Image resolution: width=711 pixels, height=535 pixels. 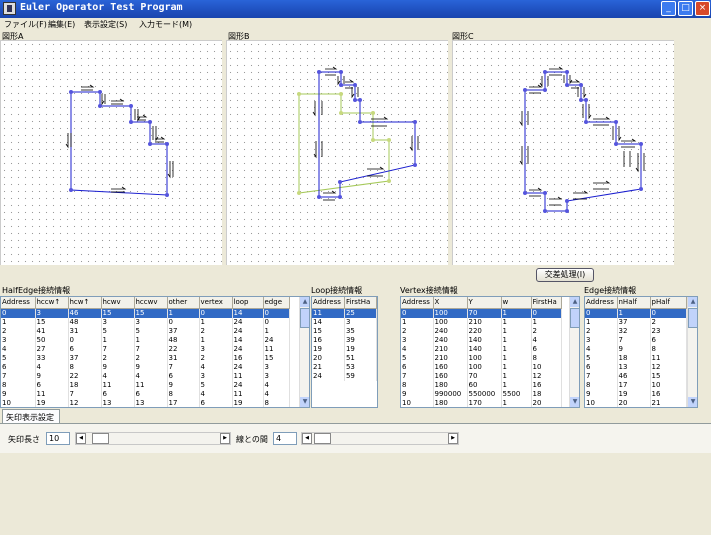 I want to click on table-row: 3 240 140 1 4, so click(x=481, y=340).